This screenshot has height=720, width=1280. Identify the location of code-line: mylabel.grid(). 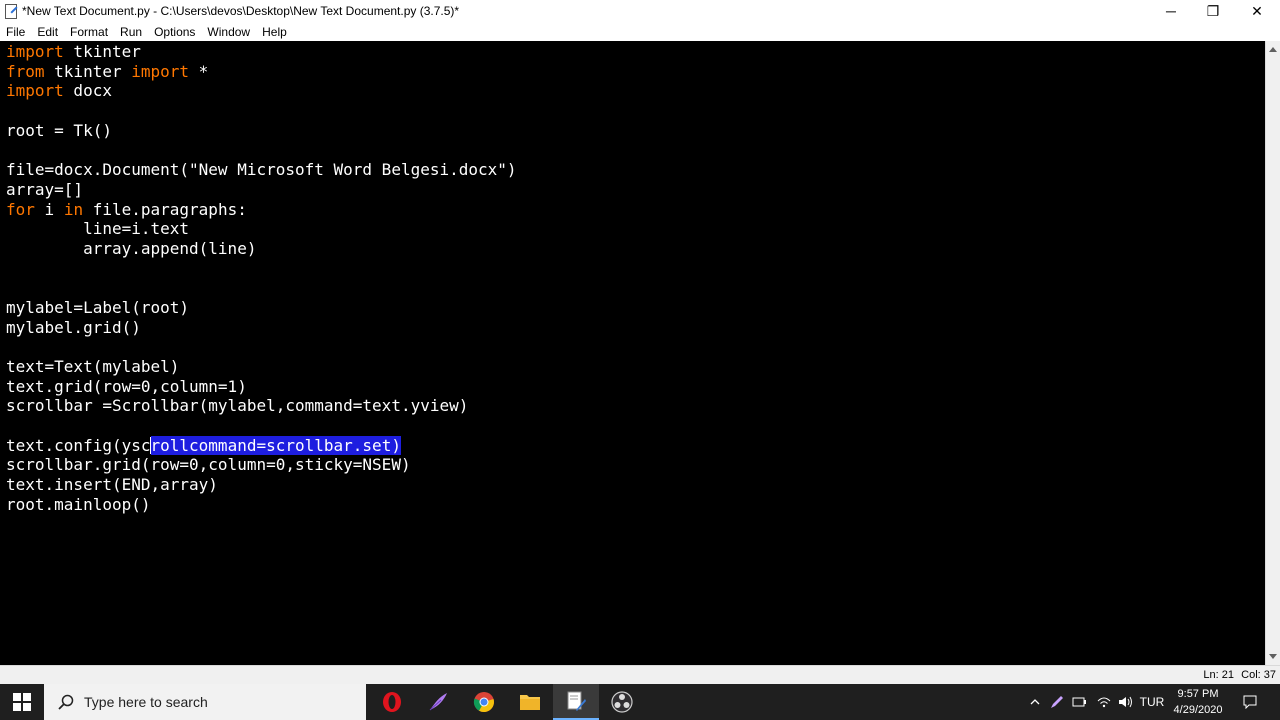
(261, 328).